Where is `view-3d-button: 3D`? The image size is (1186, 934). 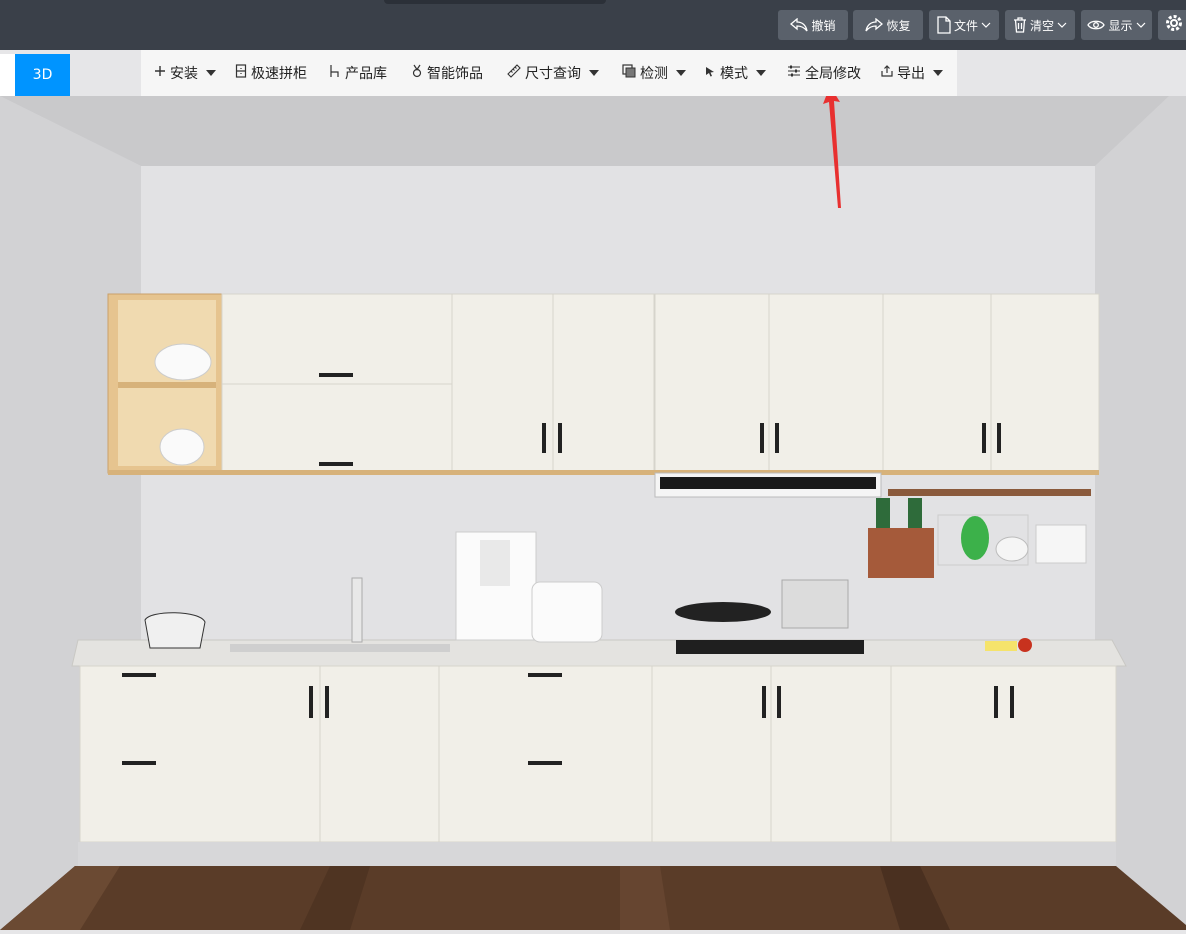
view-3d-button: 3D is located at coordinates (42, 75).